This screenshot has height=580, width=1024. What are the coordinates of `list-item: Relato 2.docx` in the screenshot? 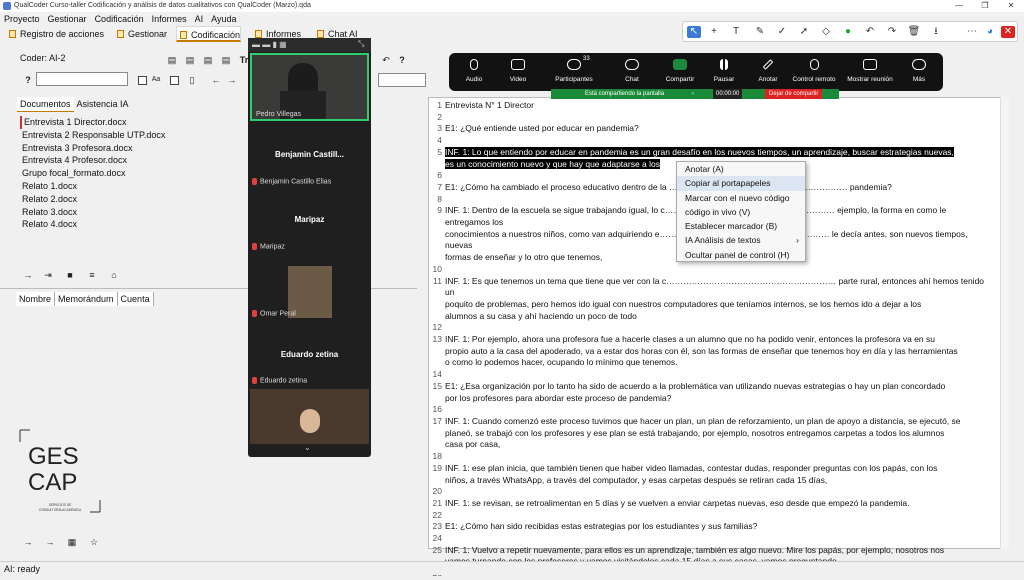 It's located at (120, 199).